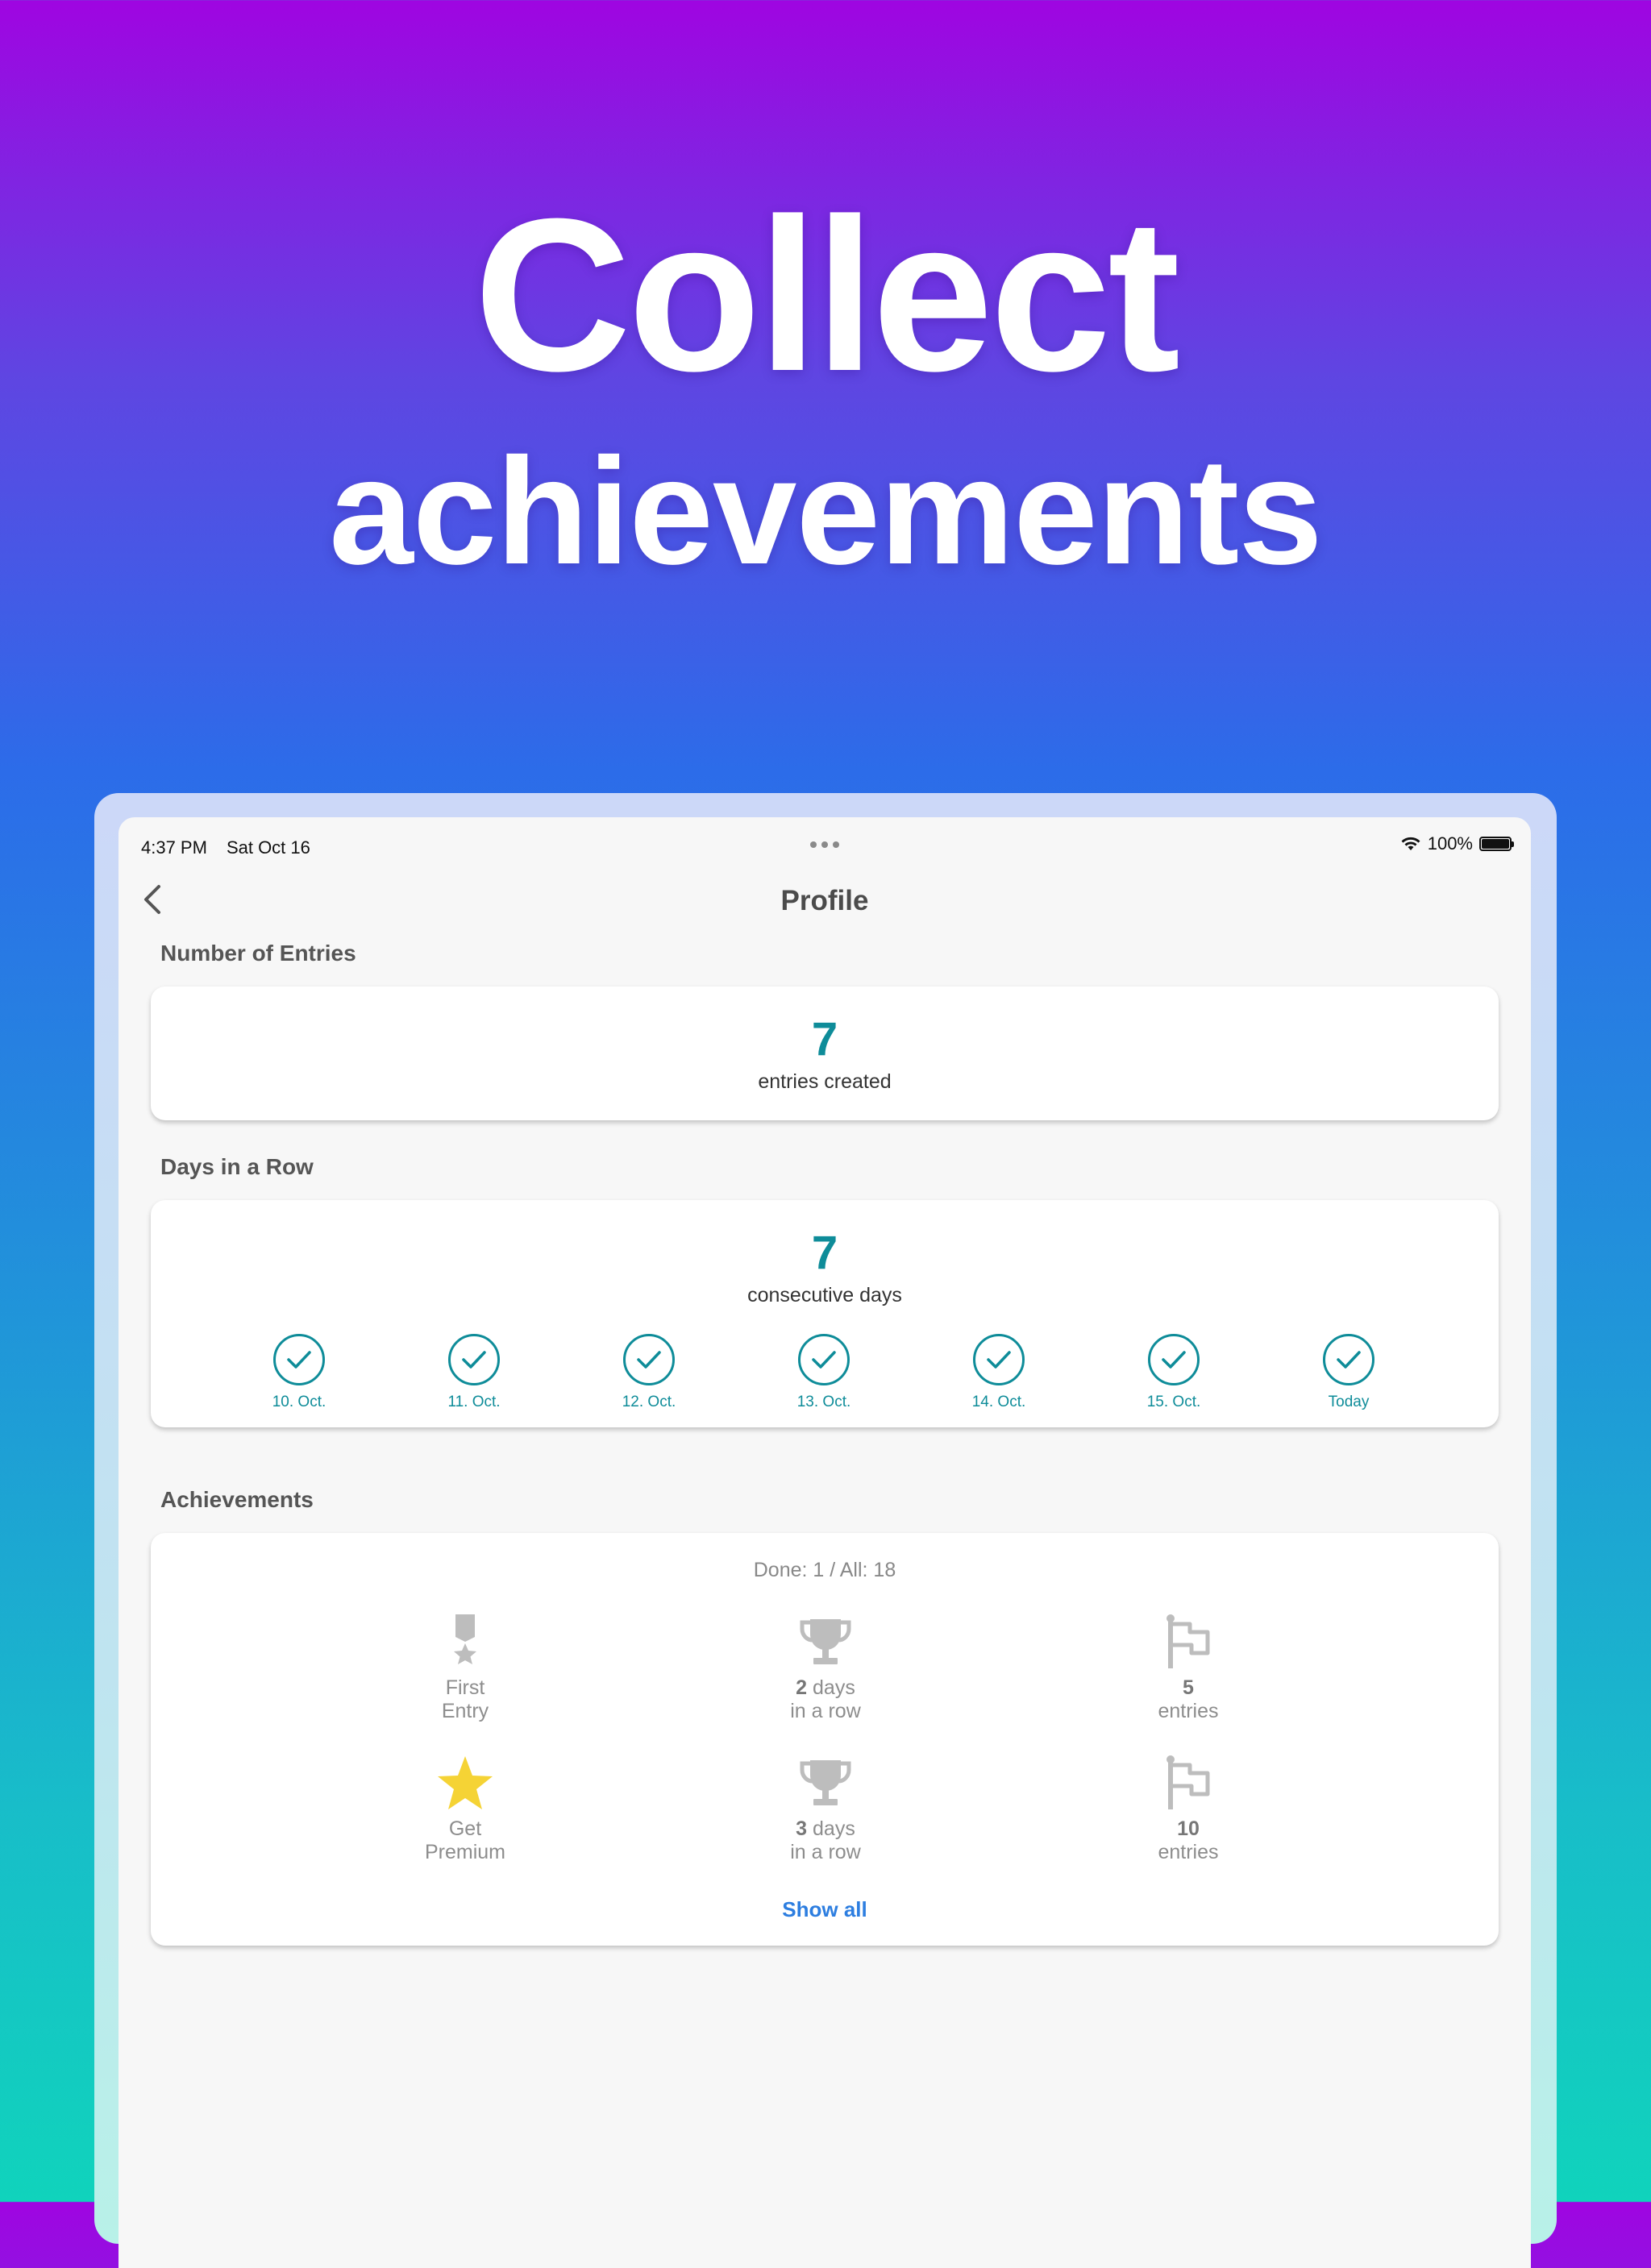 The image size is (1651, 2268). I want to click on streak-day: Today, so click(1348, 1372).